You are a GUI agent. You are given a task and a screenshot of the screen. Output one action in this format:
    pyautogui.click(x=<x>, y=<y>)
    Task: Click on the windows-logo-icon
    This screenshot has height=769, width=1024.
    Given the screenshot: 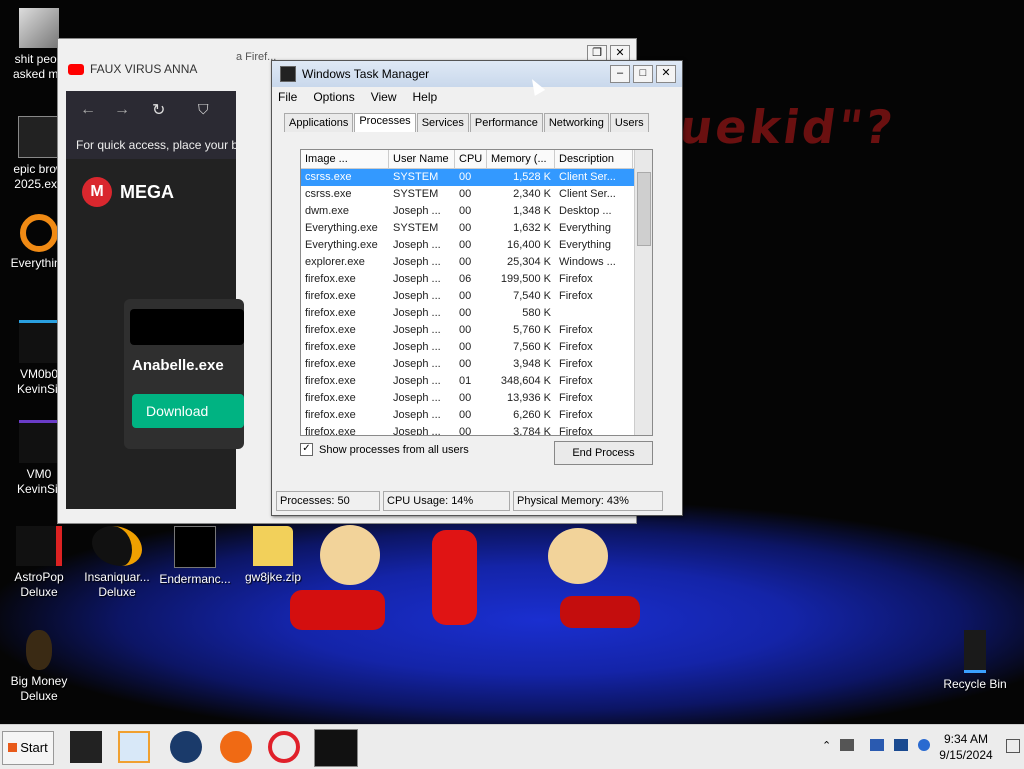 What is the action you would take?
    pyautogui.click(x=13, y=747)
    